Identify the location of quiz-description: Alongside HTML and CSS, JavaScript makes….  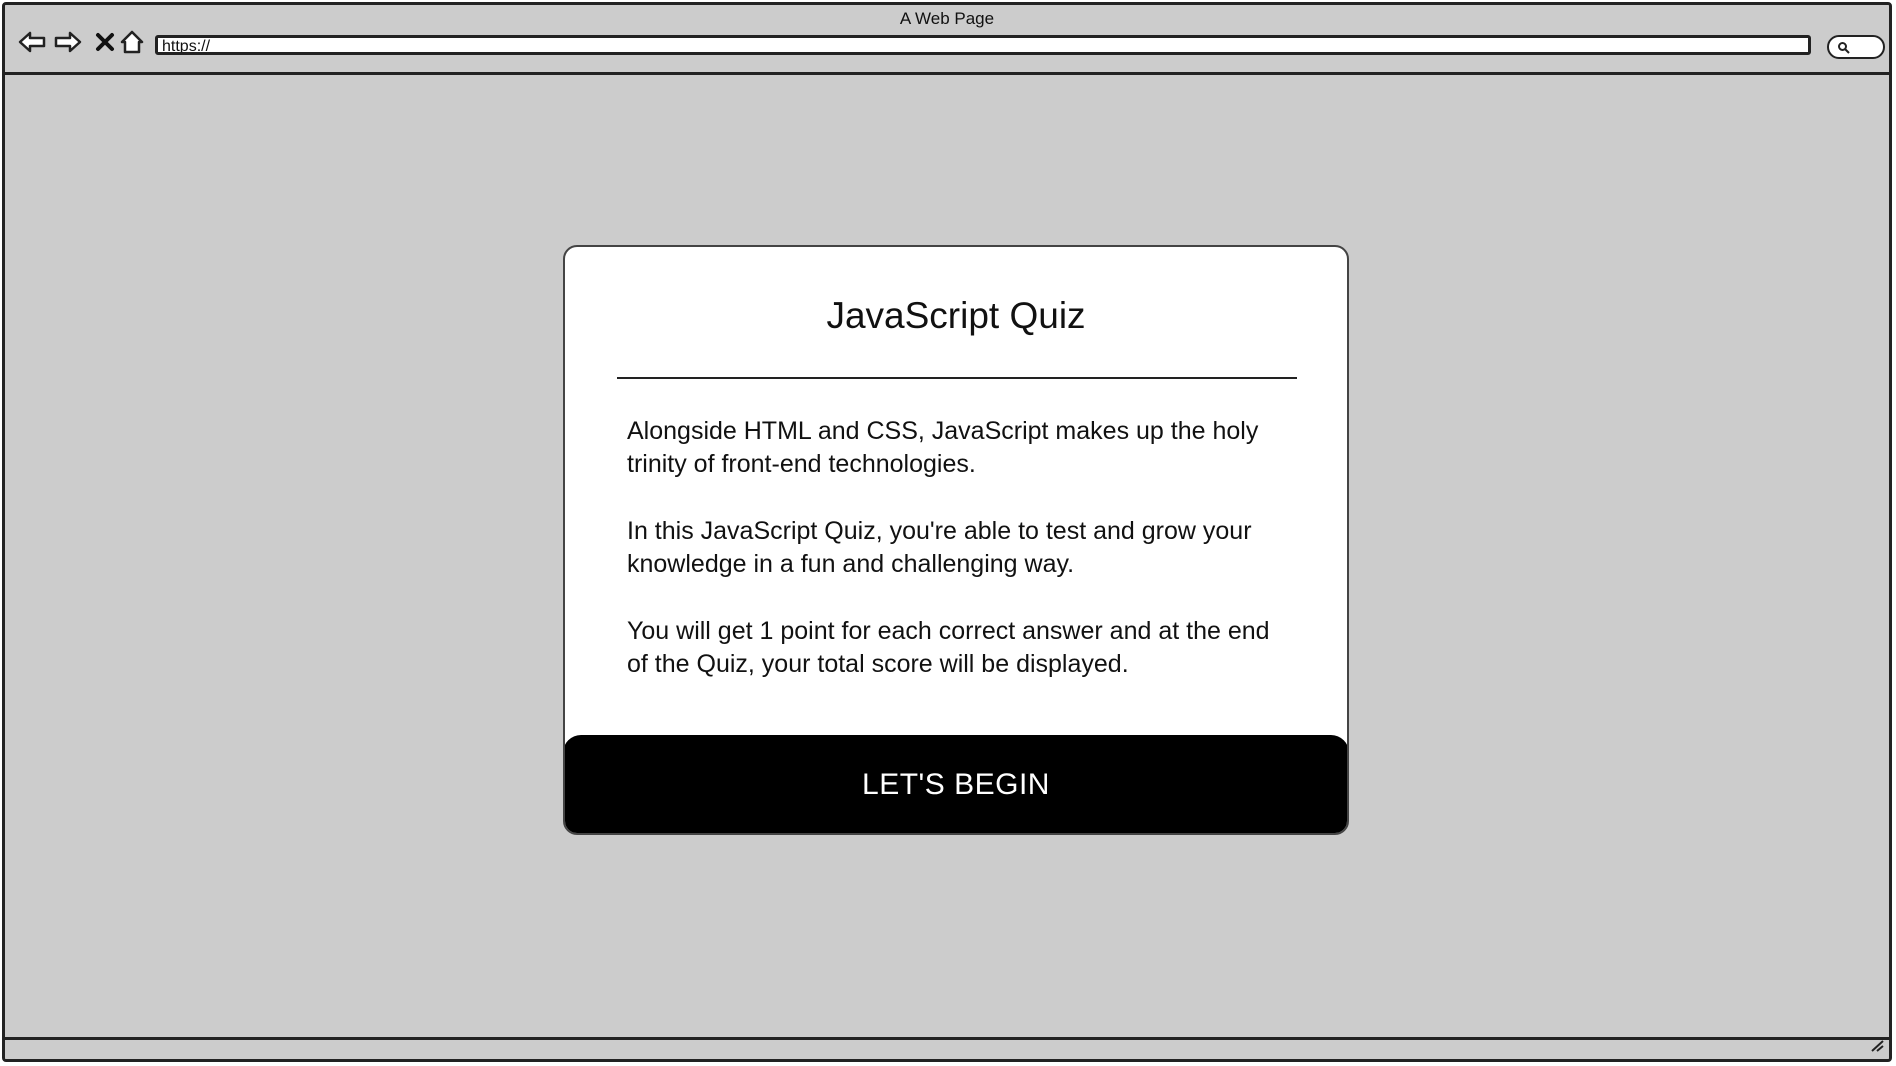
(961, 565).